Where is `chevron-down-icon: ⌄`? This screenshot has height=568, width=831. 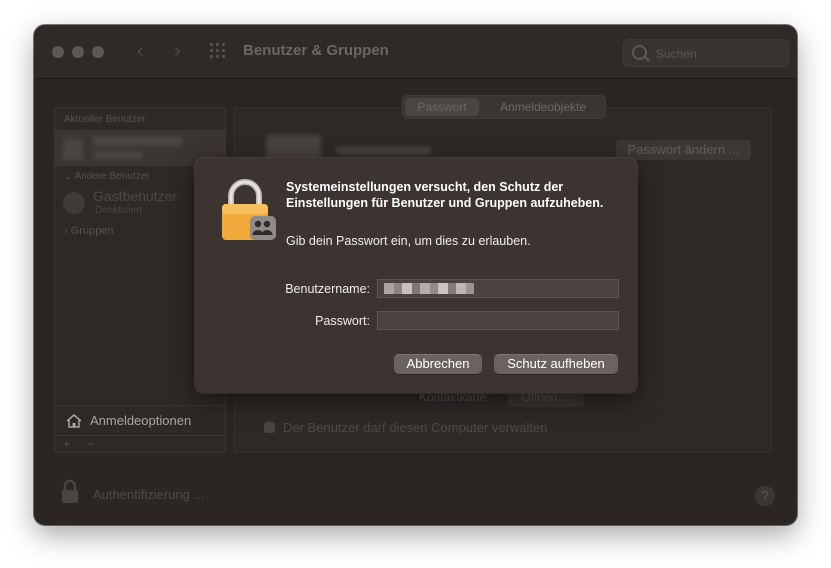
chevron-down-icon: ⌄ is located at coordinates (69, 176).